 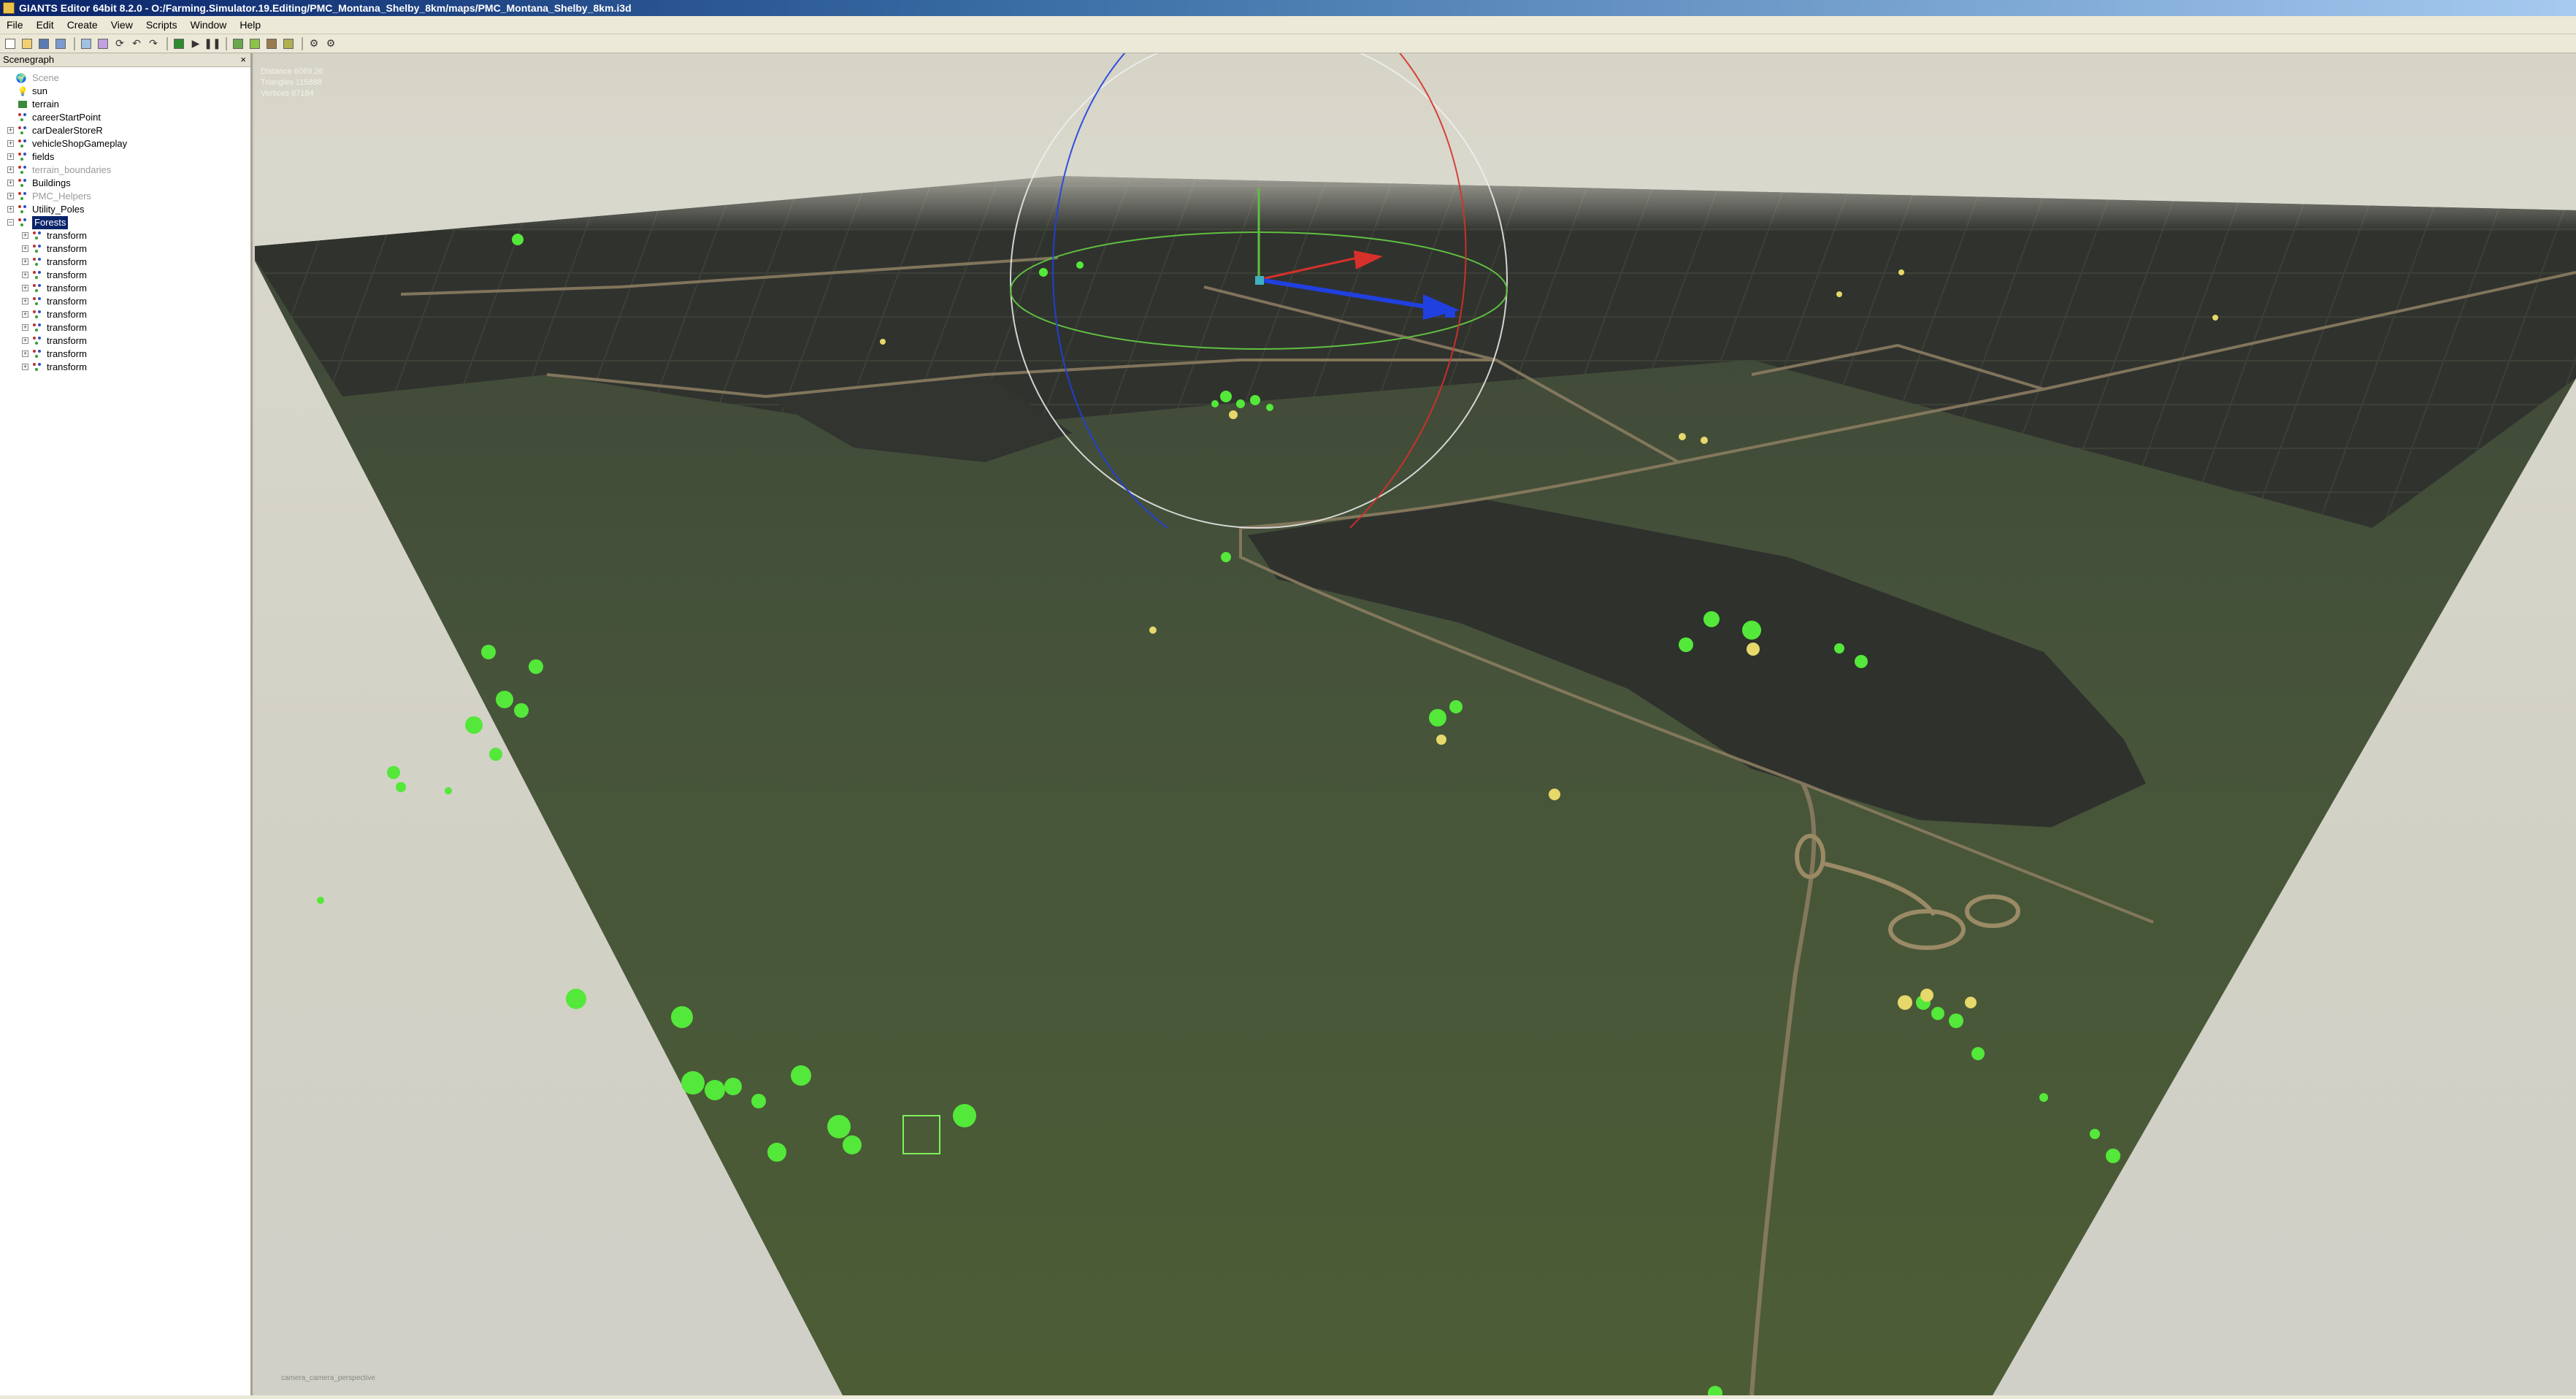 I want to click on tree-node-scene-root: 🌍 Scene, so click(x=125, y=78).